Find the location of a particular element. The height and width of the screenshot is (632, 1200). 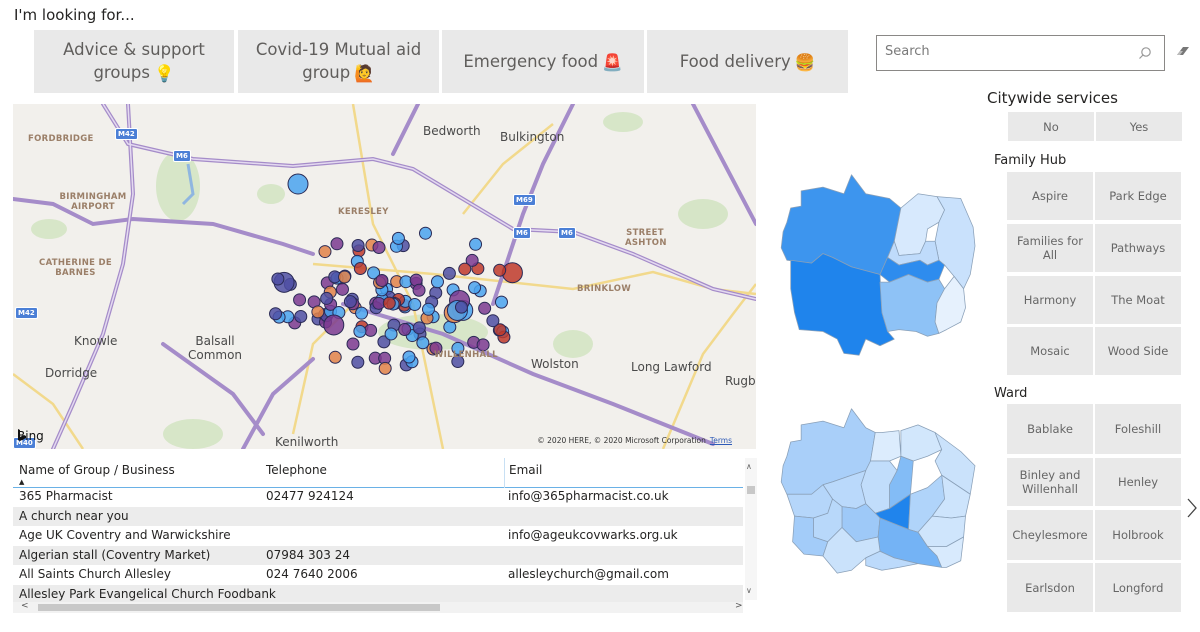

citywide-option-no: No is located at coordinates (1051, 126).